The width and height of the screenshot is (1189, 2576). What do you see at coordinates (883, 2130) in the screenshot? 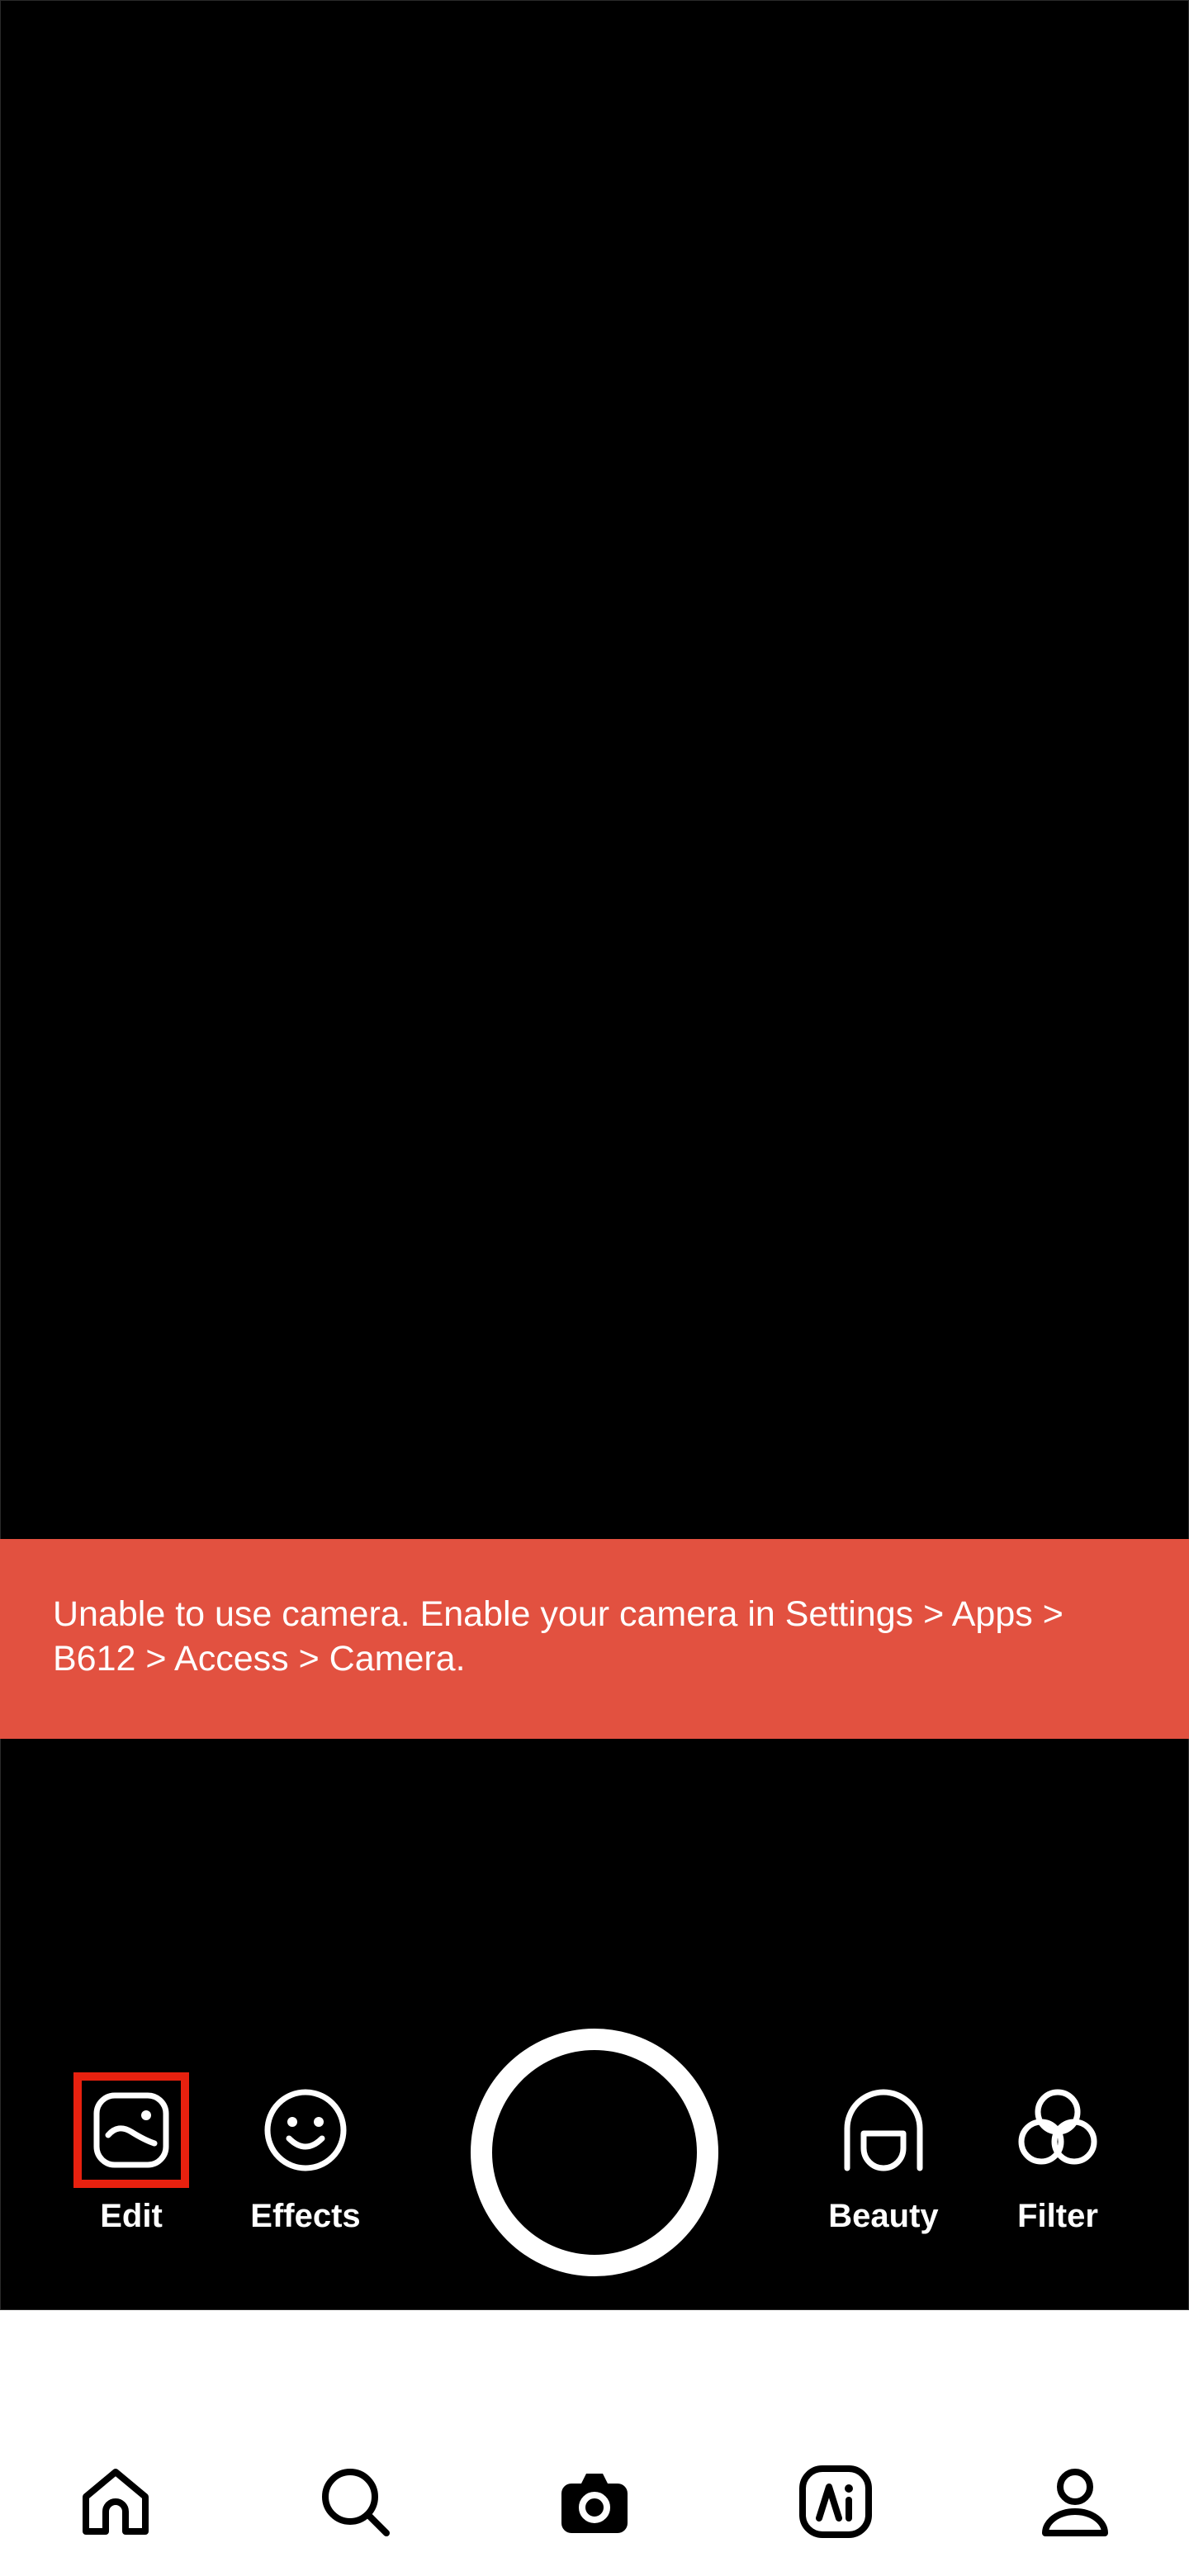
I see `face-outline-icon` at bounding box center [883, 2130].